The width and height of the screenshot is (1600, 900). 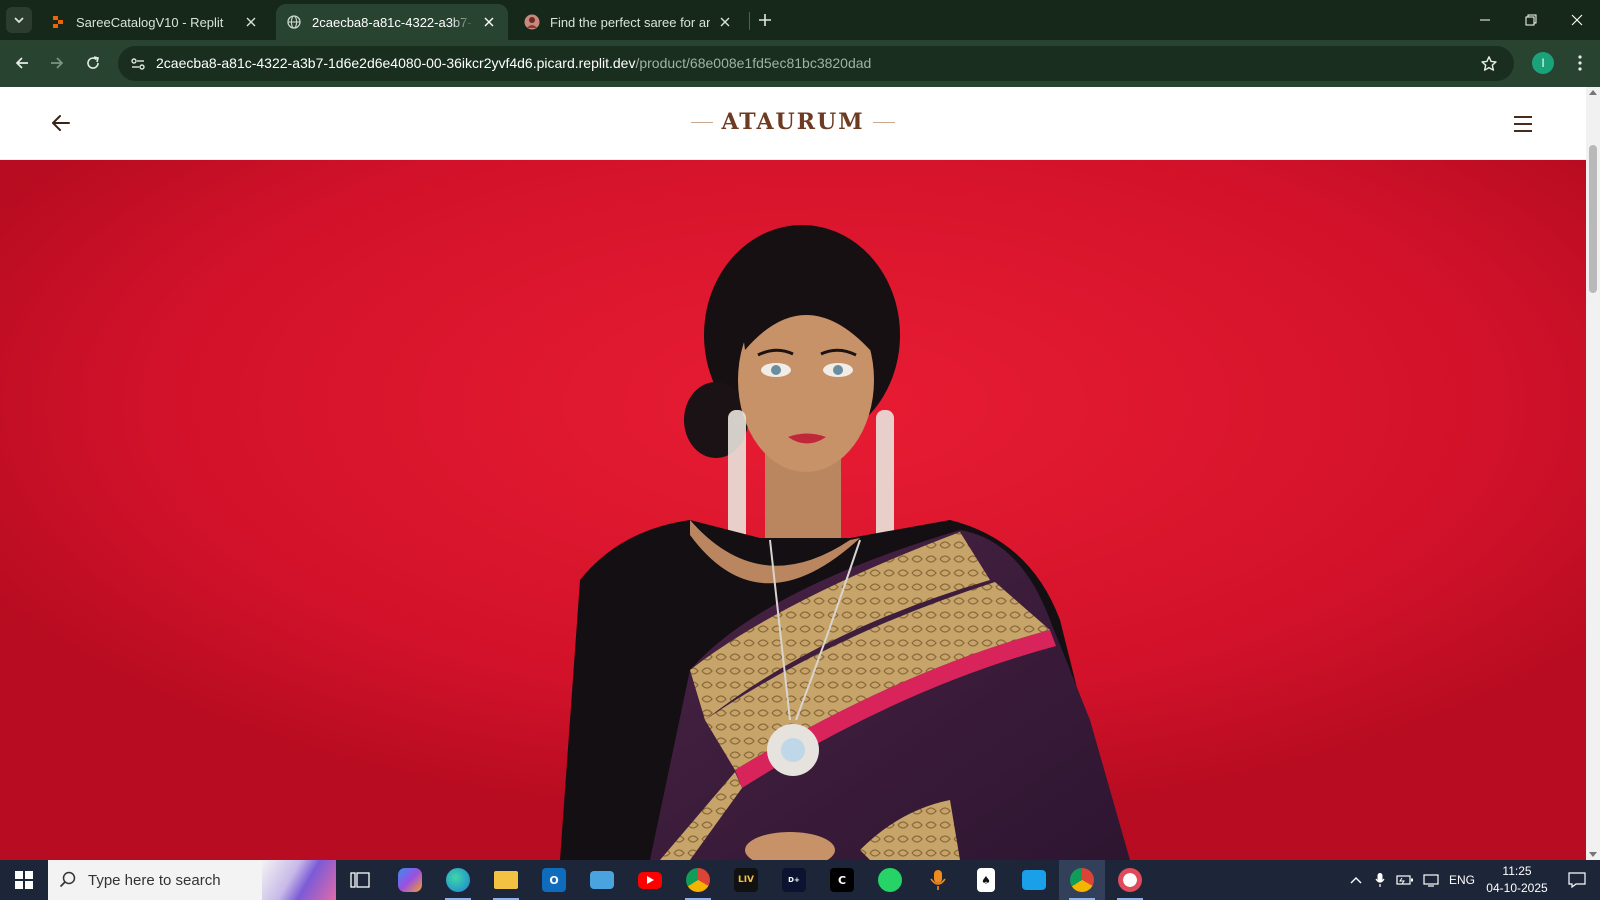 I want to click on tab-title: Find the perfect saree for any o, so click(x=630, y=22).